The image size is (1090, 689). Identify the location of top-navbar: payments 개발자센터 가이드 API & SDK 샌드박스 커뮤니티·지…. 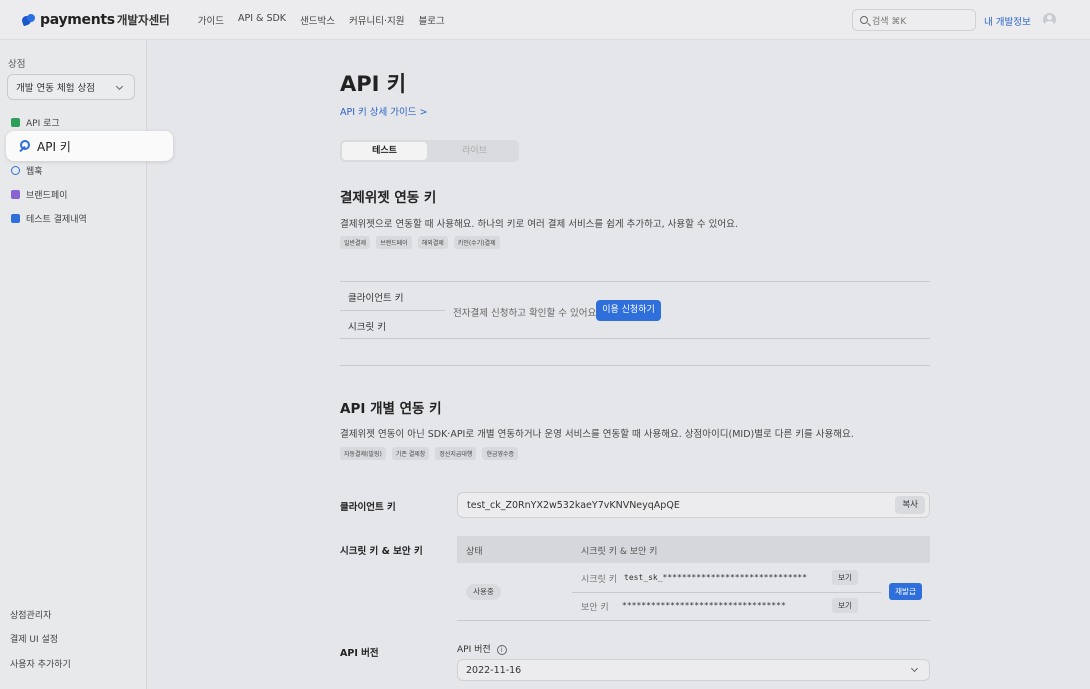
(545, 20).